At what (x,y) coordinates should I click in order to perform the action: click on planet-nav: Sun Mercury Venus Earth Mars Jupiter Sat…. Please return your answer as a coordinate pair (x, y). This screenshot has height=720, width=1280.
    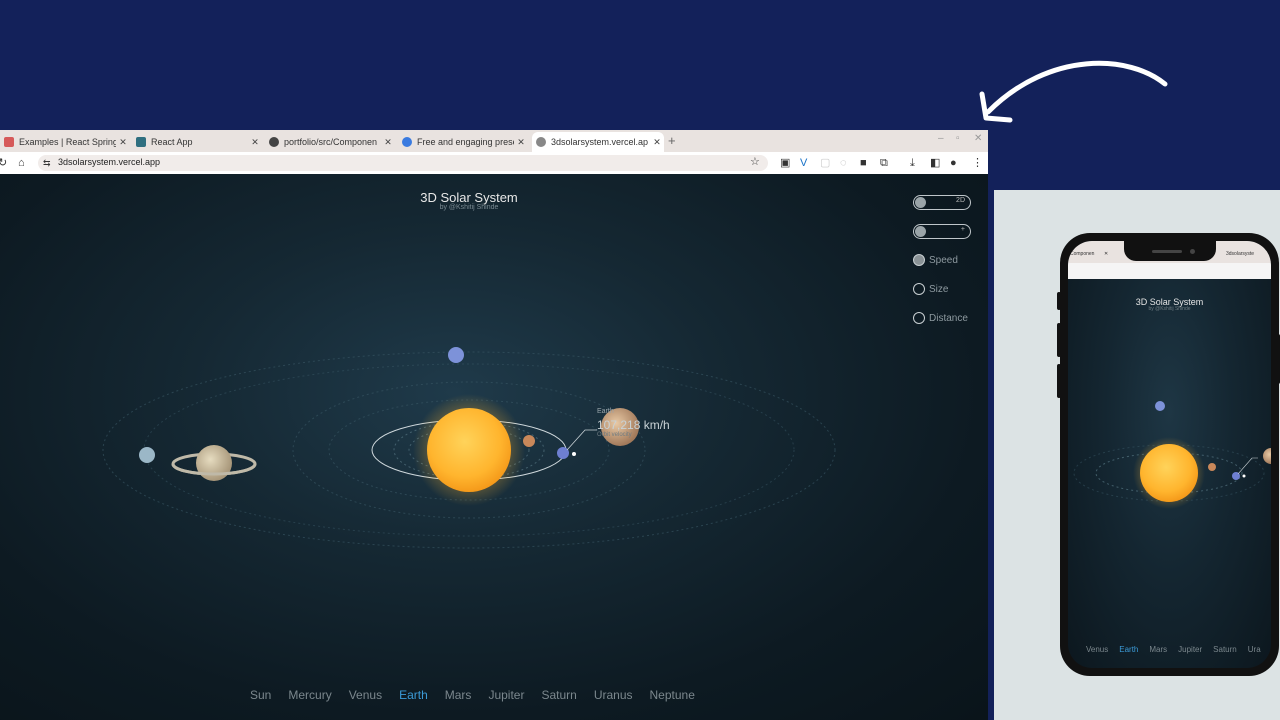
    Looking at the image, I should click on (481, 695).